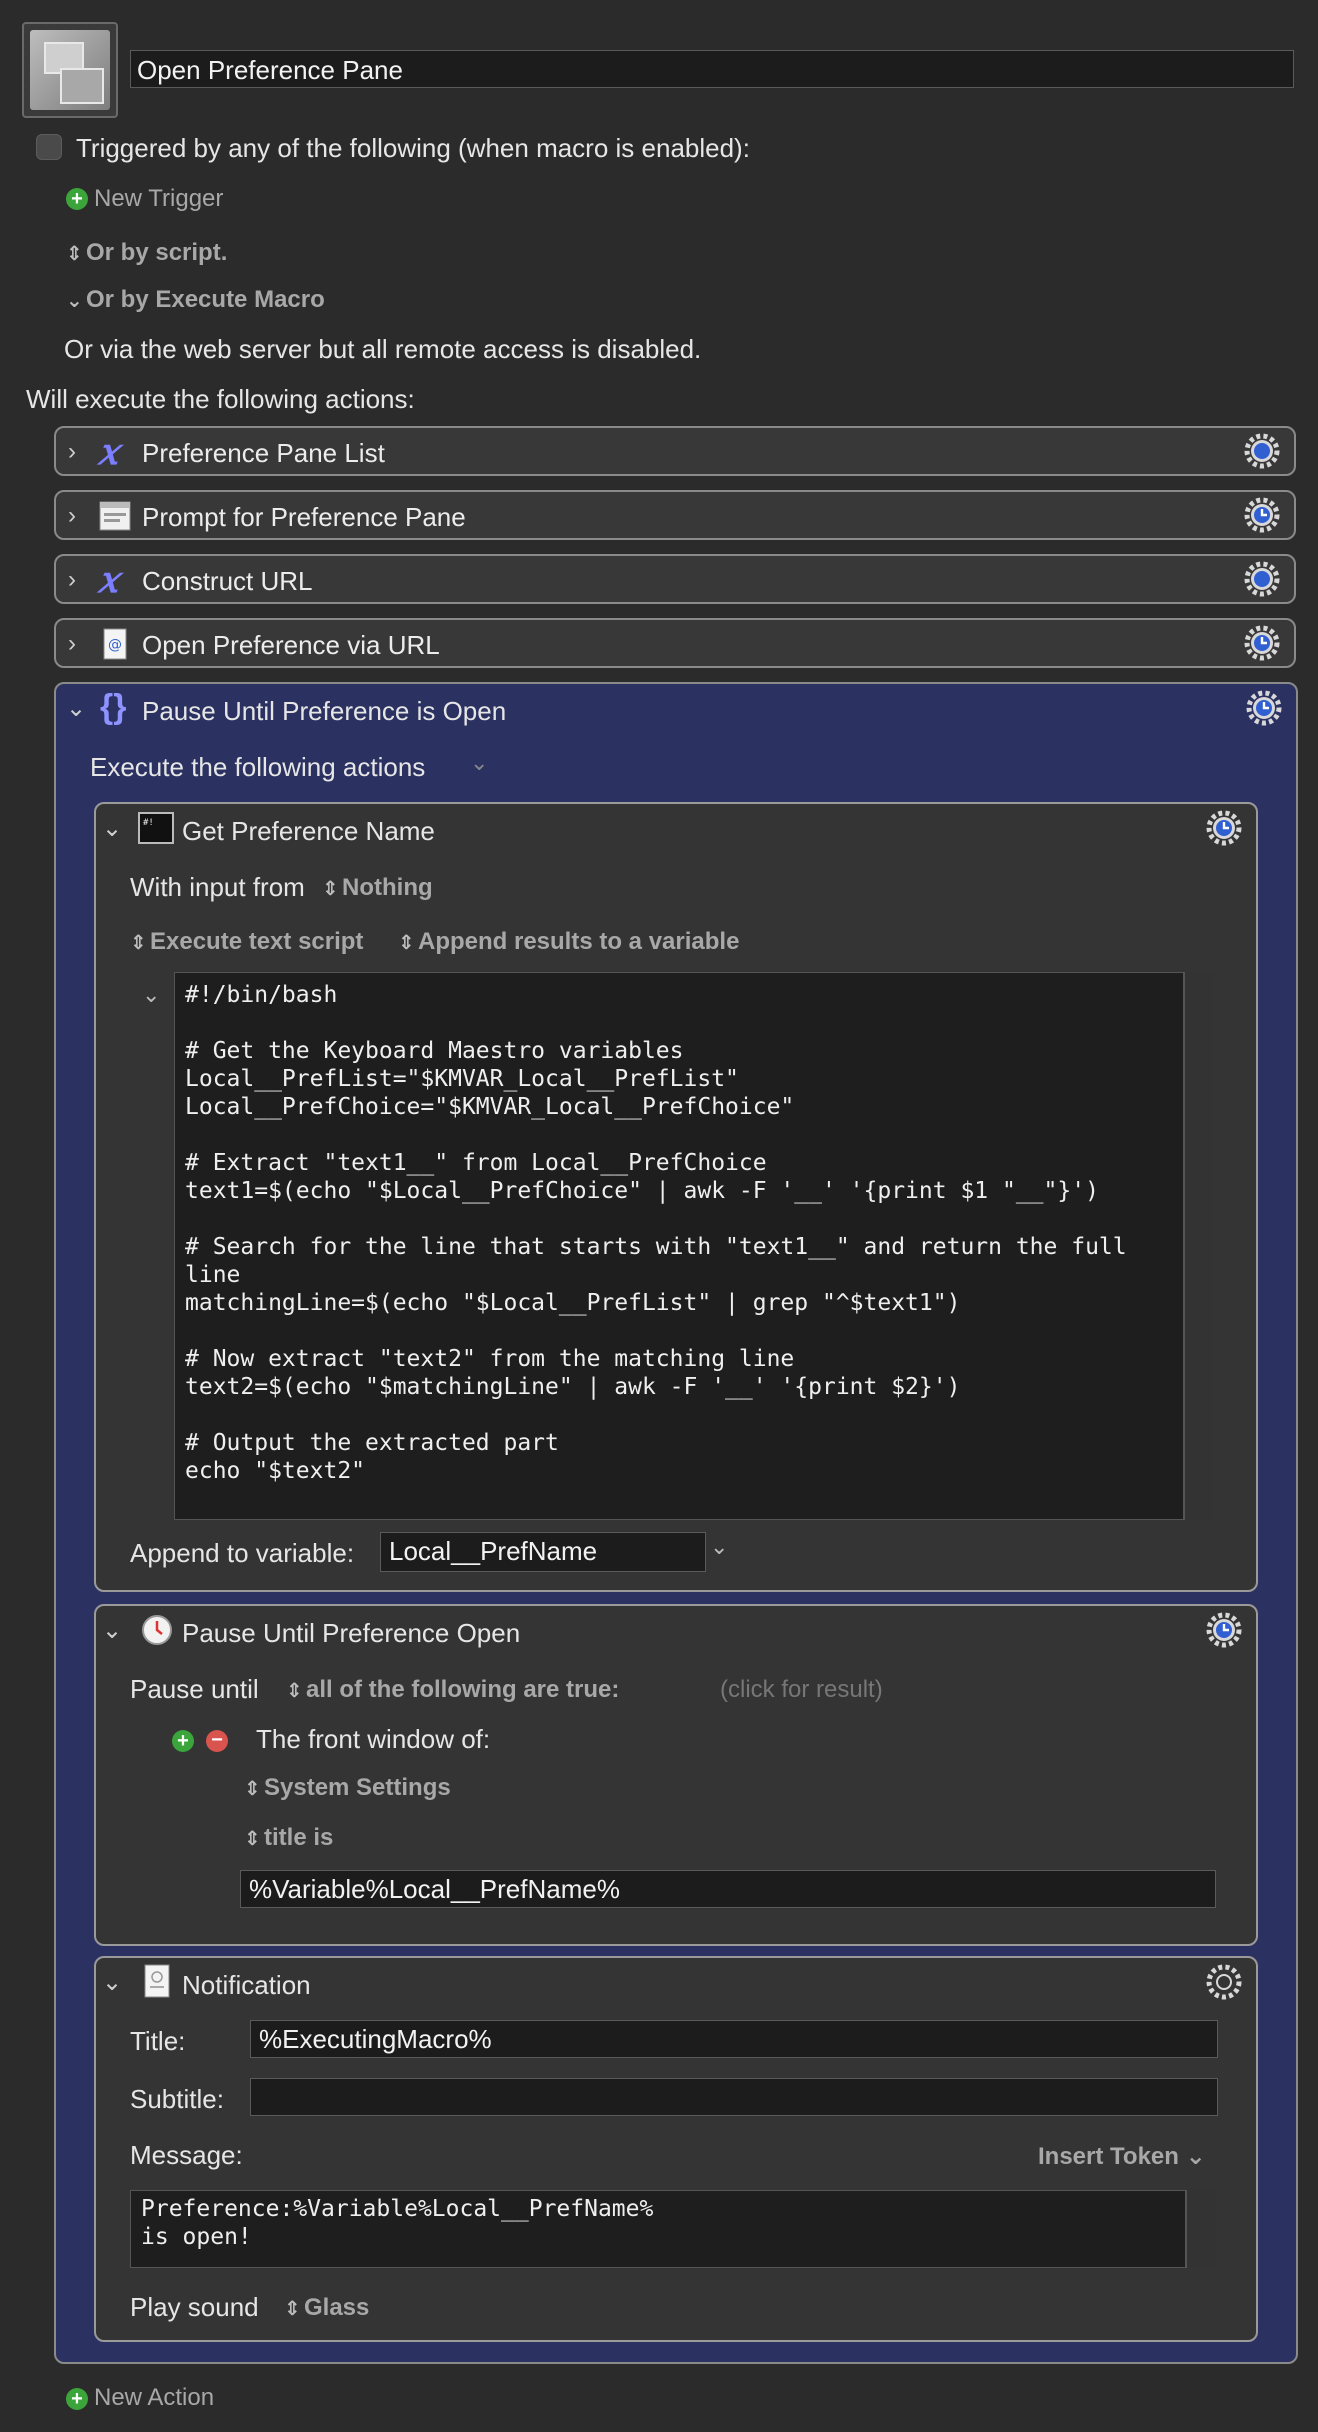  Describe the element at coordinates (258, 767) in the screenshot. I see `execute-following-label: Execute the following actions` at that location.